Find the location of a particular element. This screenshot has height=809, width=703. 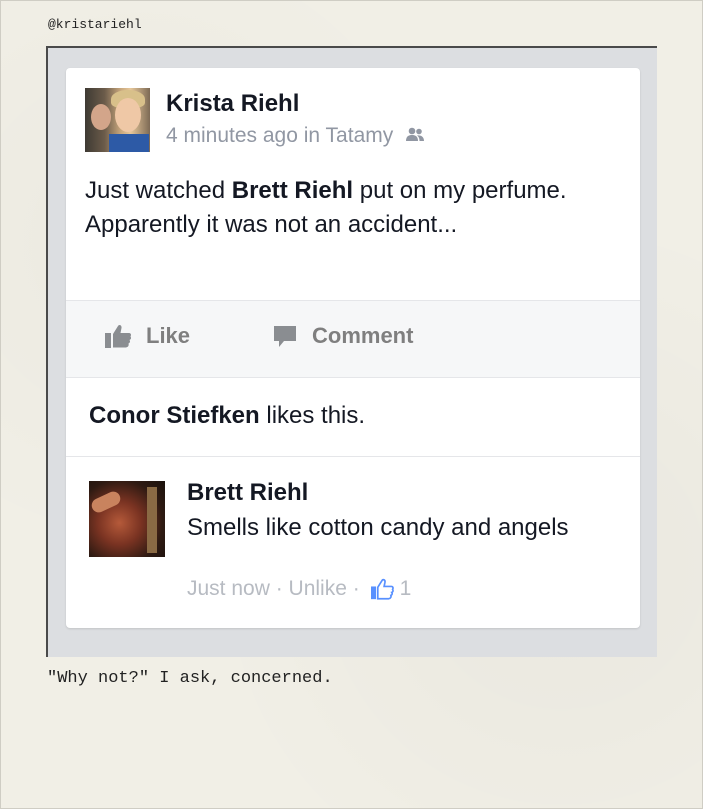

author-handle: @kristariehl is located at coordinates (95, 24).